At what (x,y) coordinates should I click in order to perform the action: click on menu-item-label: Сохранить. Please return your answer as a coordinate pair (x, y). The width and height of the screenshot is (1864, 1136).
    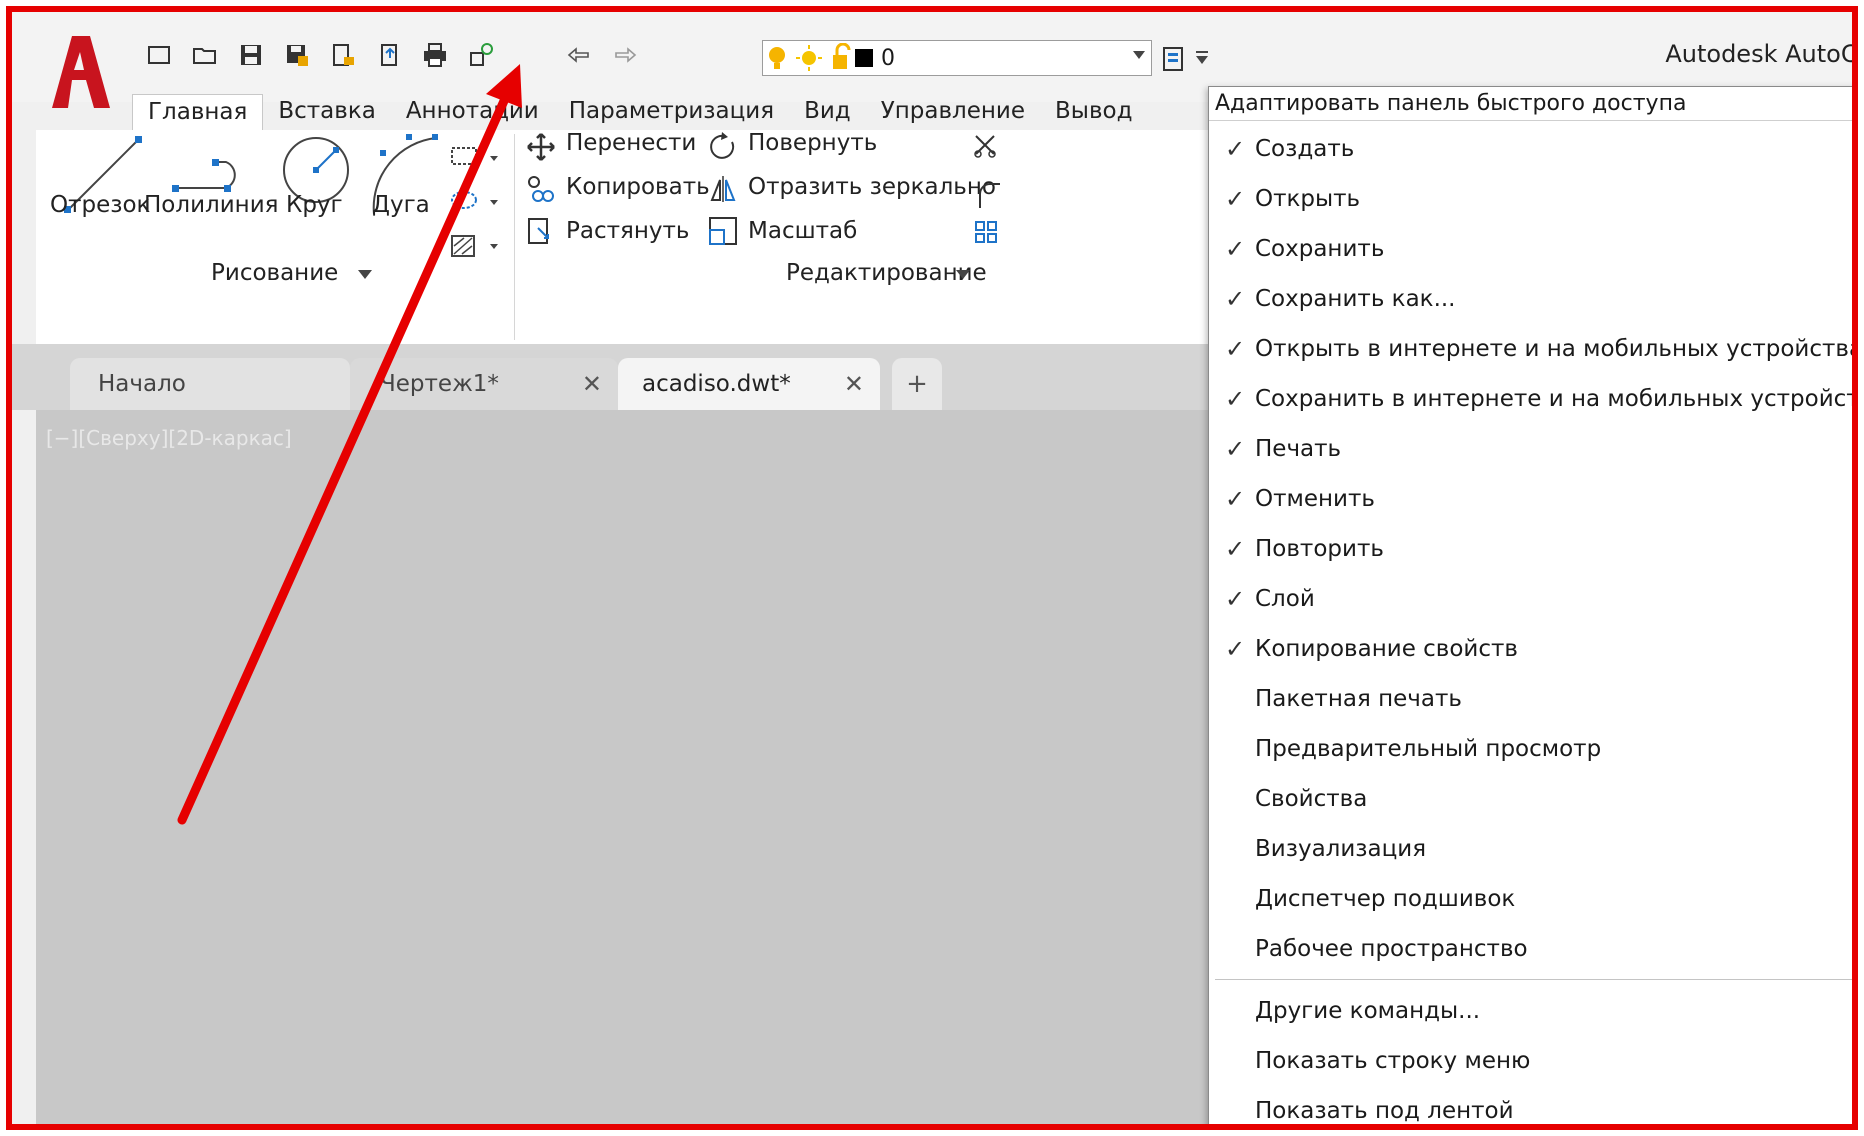
    Looking at the image, I should click on (1320, 249).